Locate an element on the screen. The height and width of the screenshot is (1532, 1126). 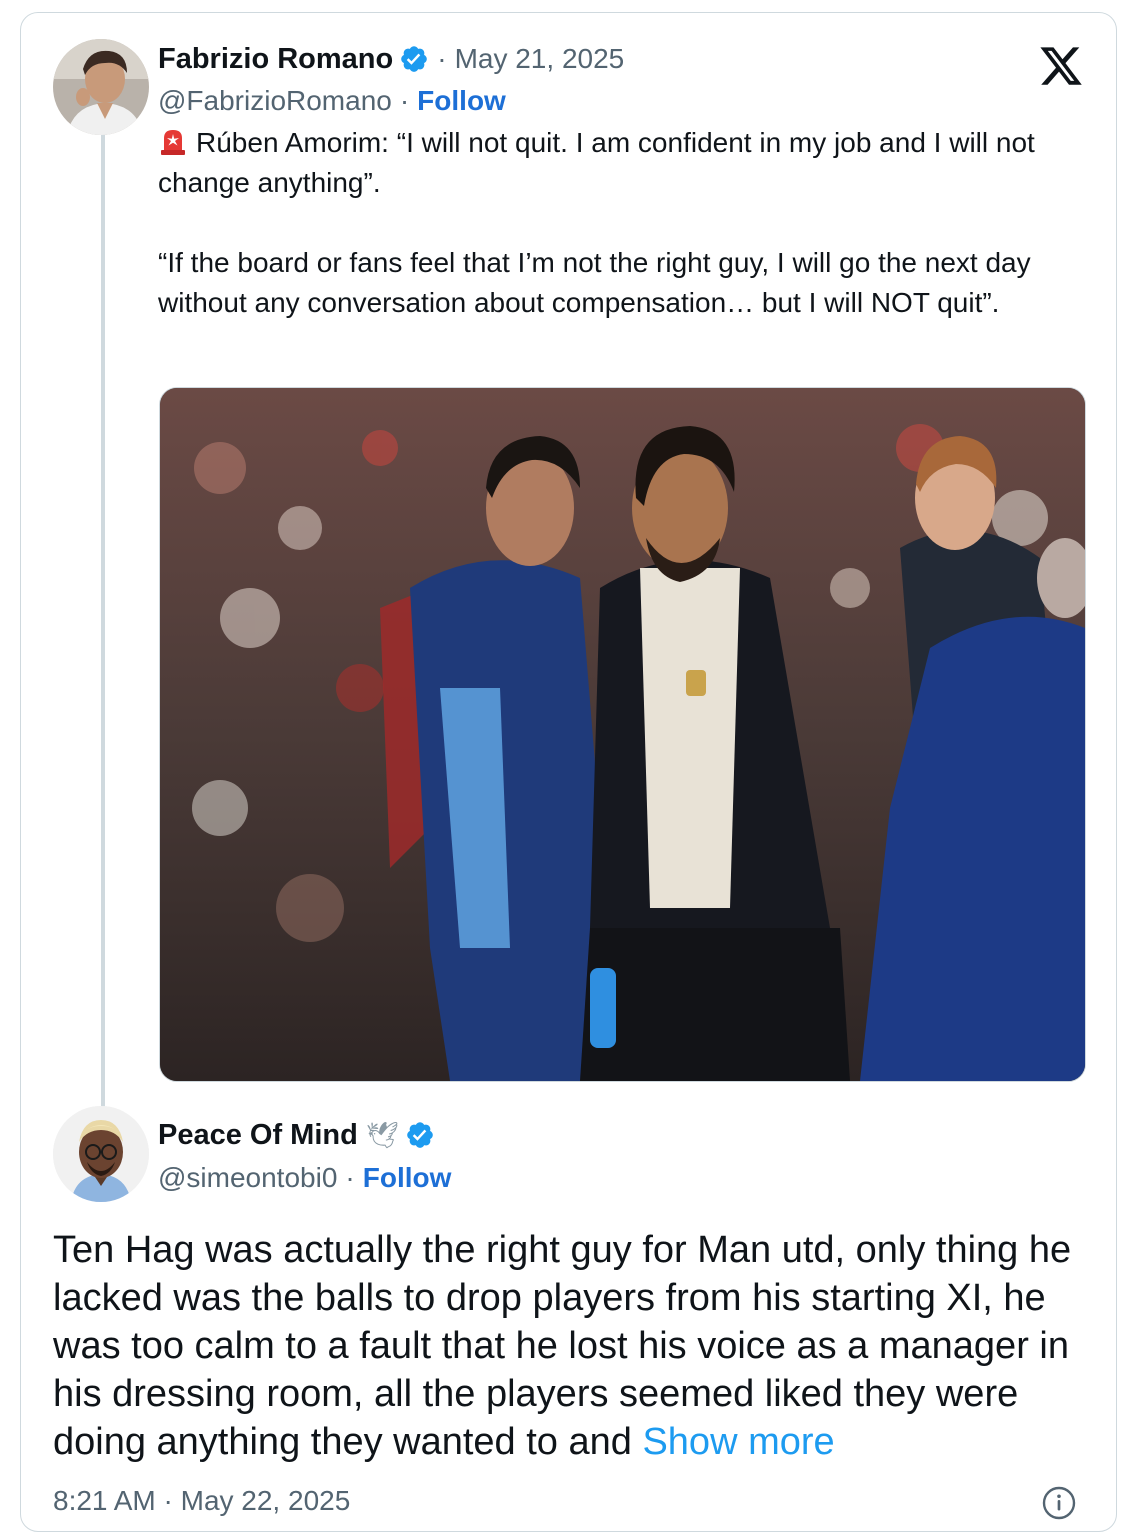
reply-author-name-row: Peace Of Mind 🕊 is located at coordinates (296, 1135).